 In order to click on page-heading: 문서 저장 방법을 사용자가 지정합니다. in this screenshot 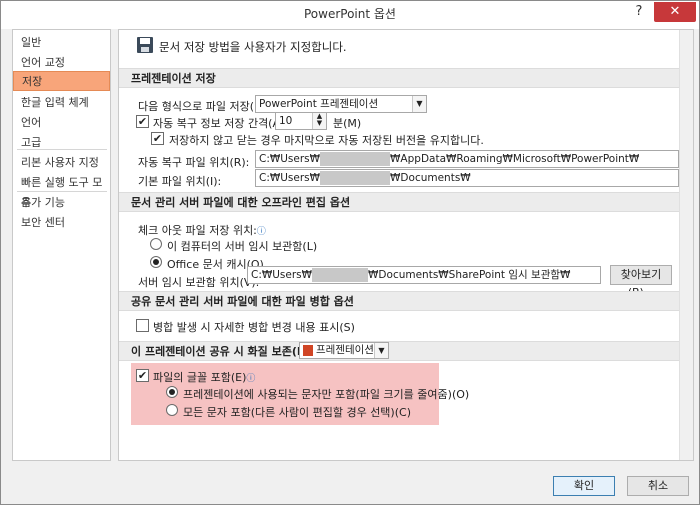, I will do `click(253, 47)`.